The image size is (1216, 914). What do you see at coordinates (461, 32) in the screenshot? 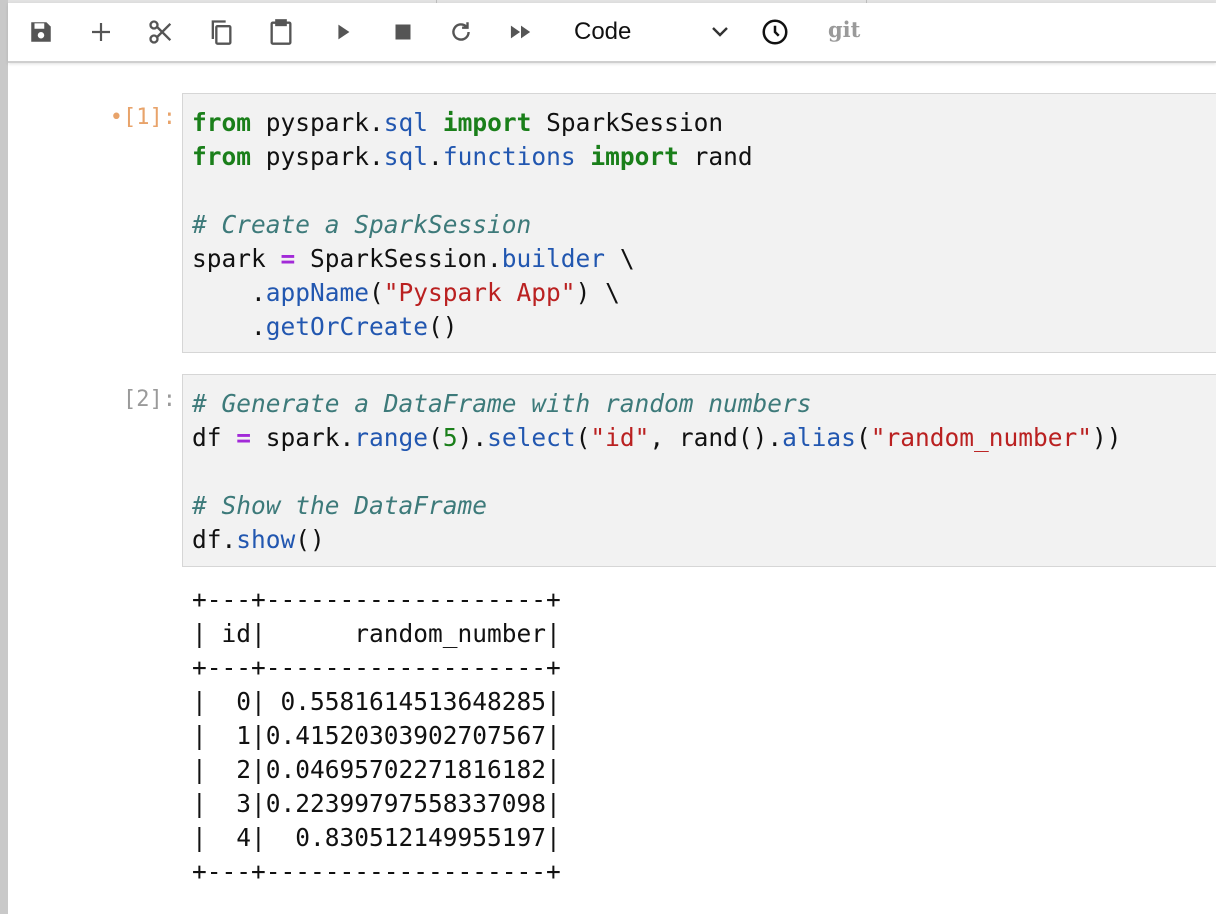
I see `restart-icon` at bounding box center [461, 32].